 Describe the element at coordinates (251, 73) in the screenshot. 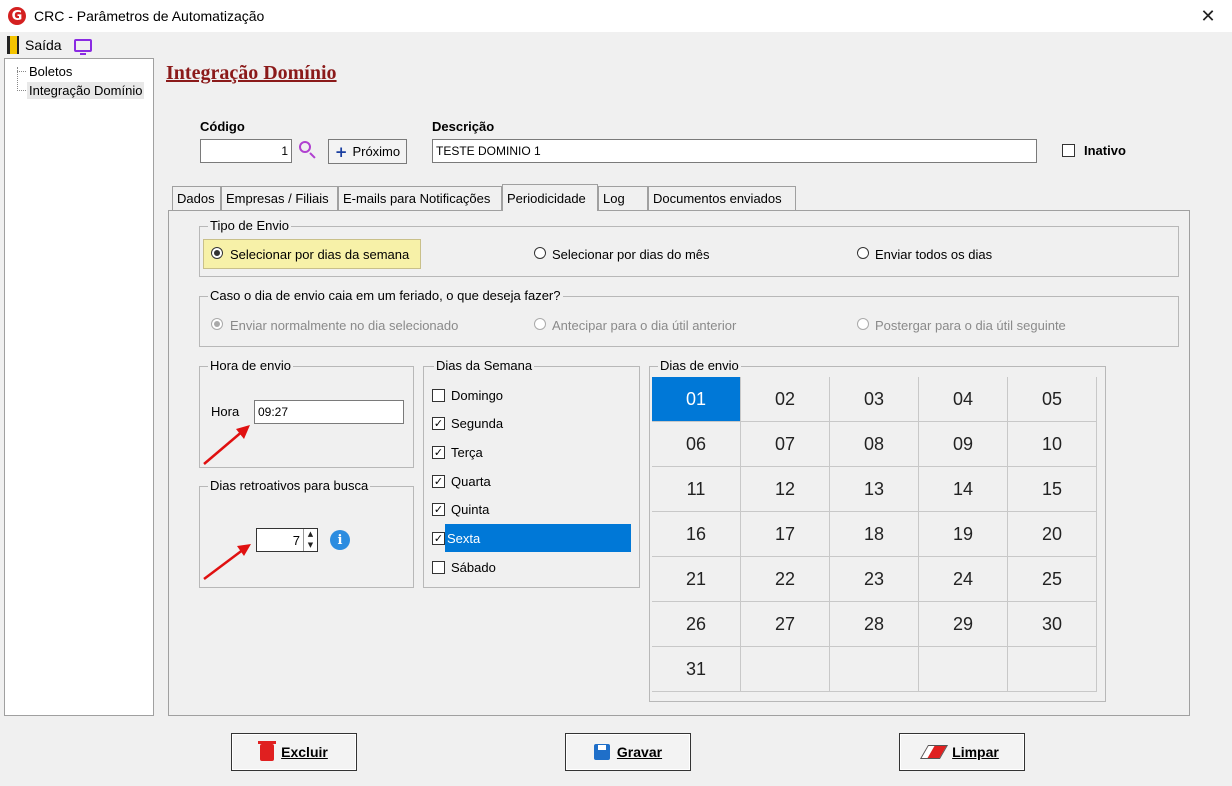

I see `page-title: Integração Domínio` at that location.